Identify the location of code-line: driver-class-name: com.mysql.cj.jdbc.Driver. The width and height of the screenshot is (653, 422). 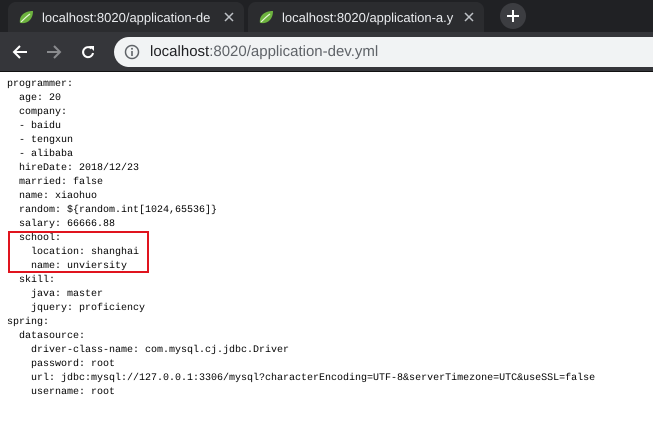
(160, 351).